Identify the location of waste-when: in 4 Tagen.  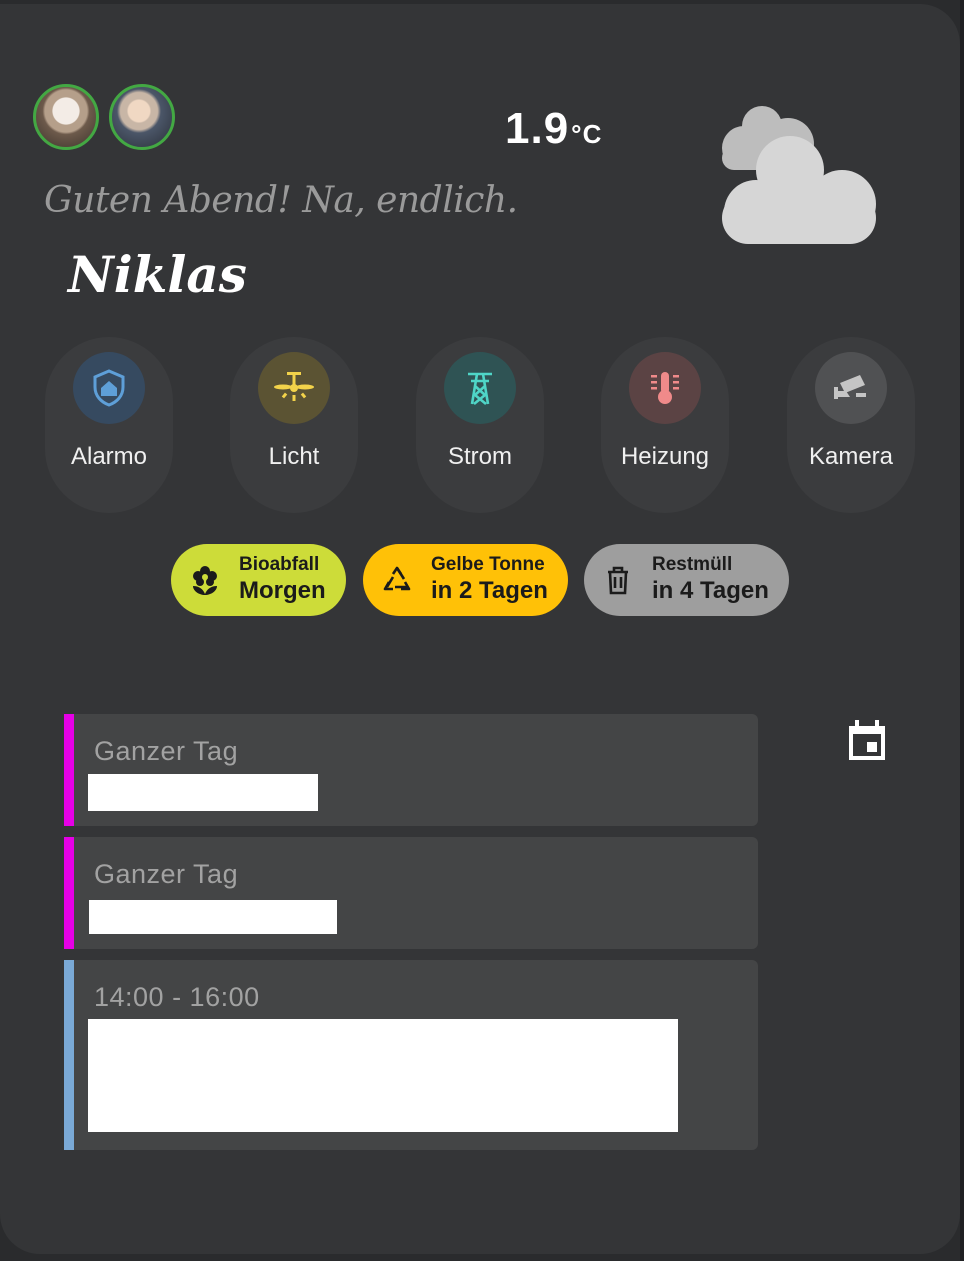
(710, 590).